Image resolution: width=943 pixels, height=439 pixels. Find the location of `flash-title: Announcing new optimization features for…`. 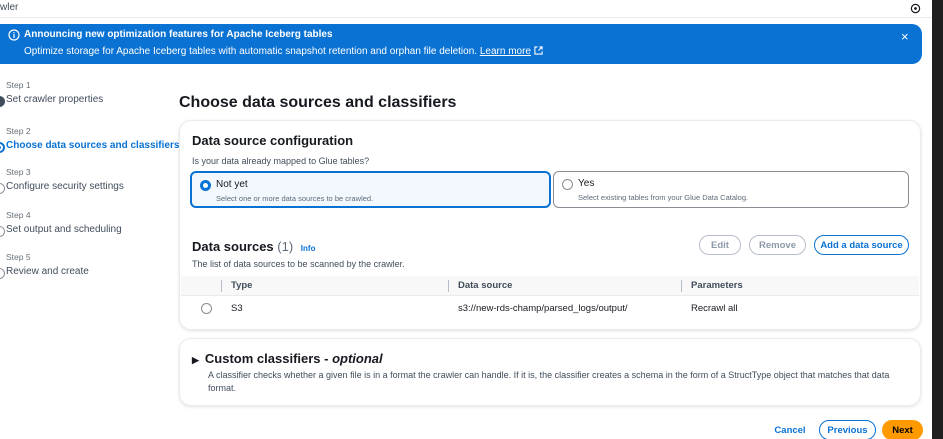

flash-title: Announcing new optimization features for… is located at coordinates (178, 34).